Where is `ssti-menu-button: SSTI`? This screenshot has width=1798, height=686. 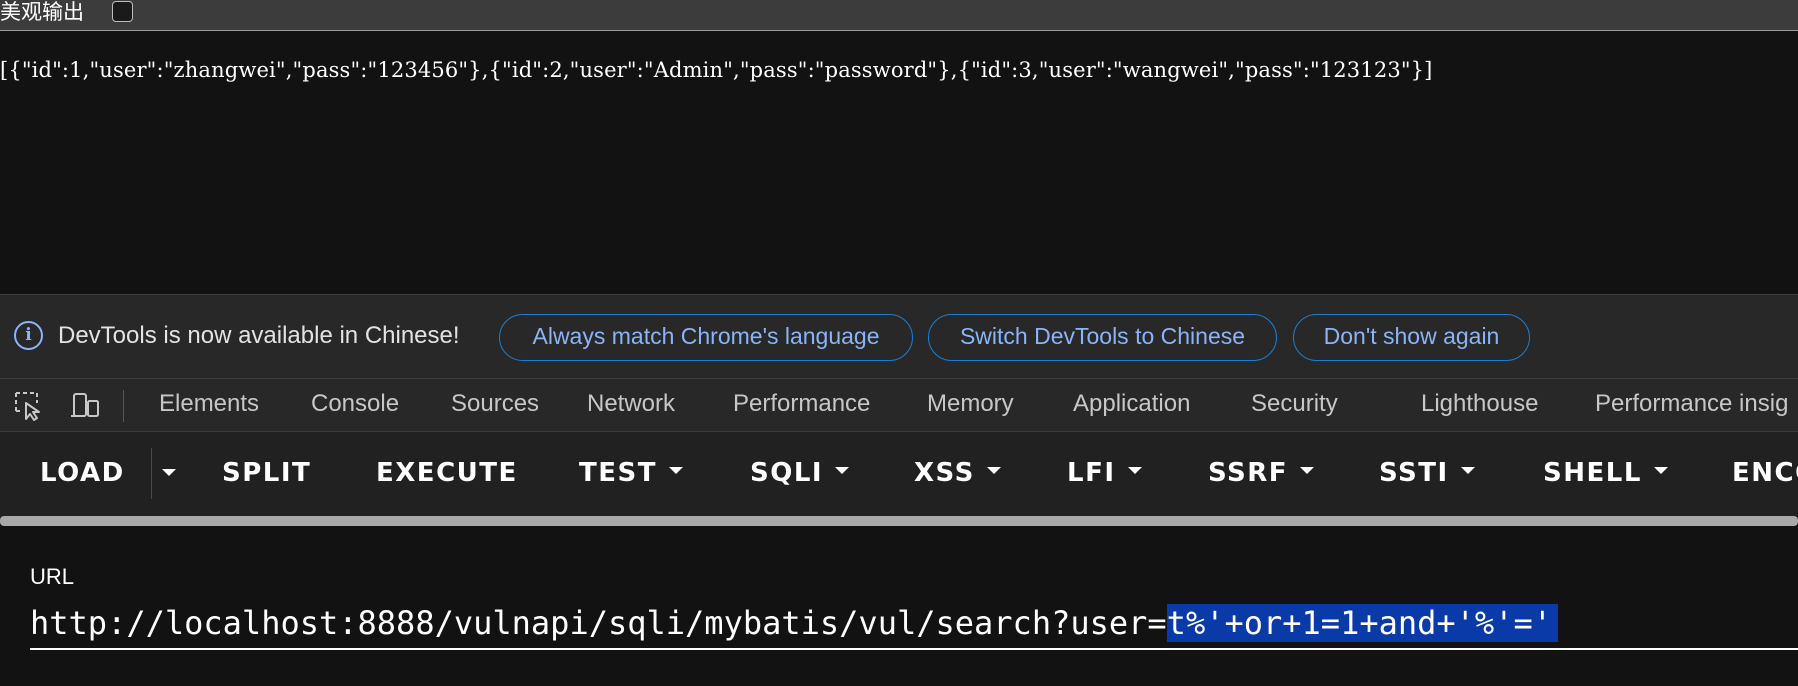
ssti-menu-button: SSTI is located at coordinates (1427, 473).